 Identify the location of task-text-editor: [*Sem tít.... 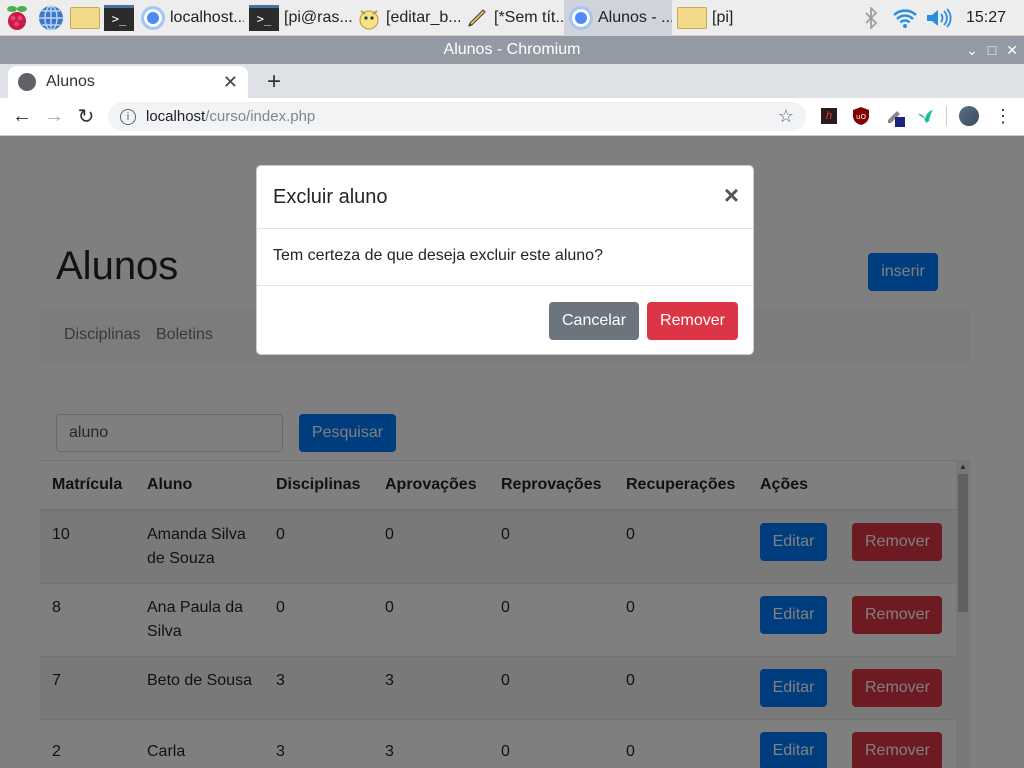
(512, 18).